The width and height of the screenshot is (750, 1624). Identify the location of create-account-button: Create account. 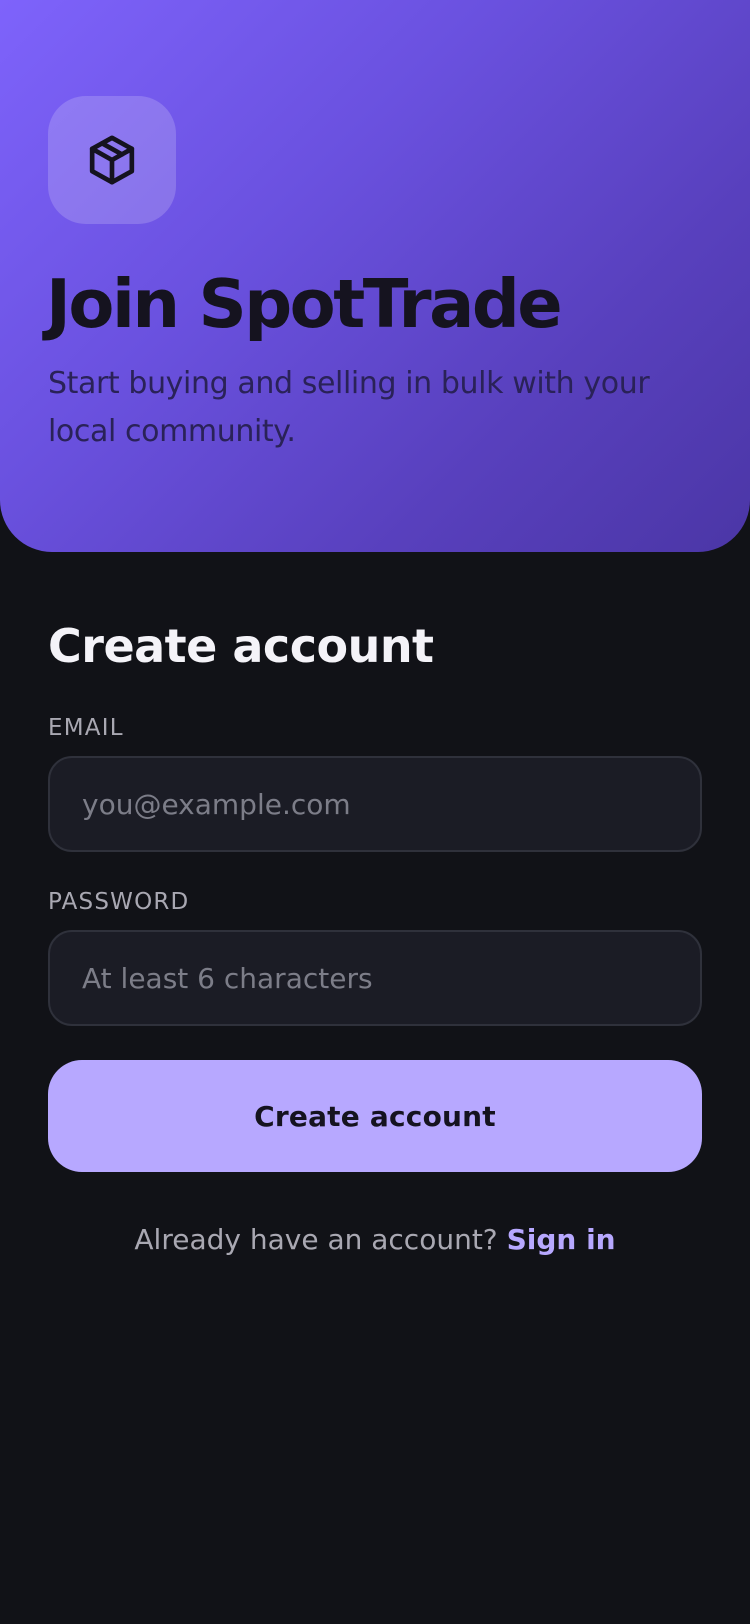
(375, 1116).